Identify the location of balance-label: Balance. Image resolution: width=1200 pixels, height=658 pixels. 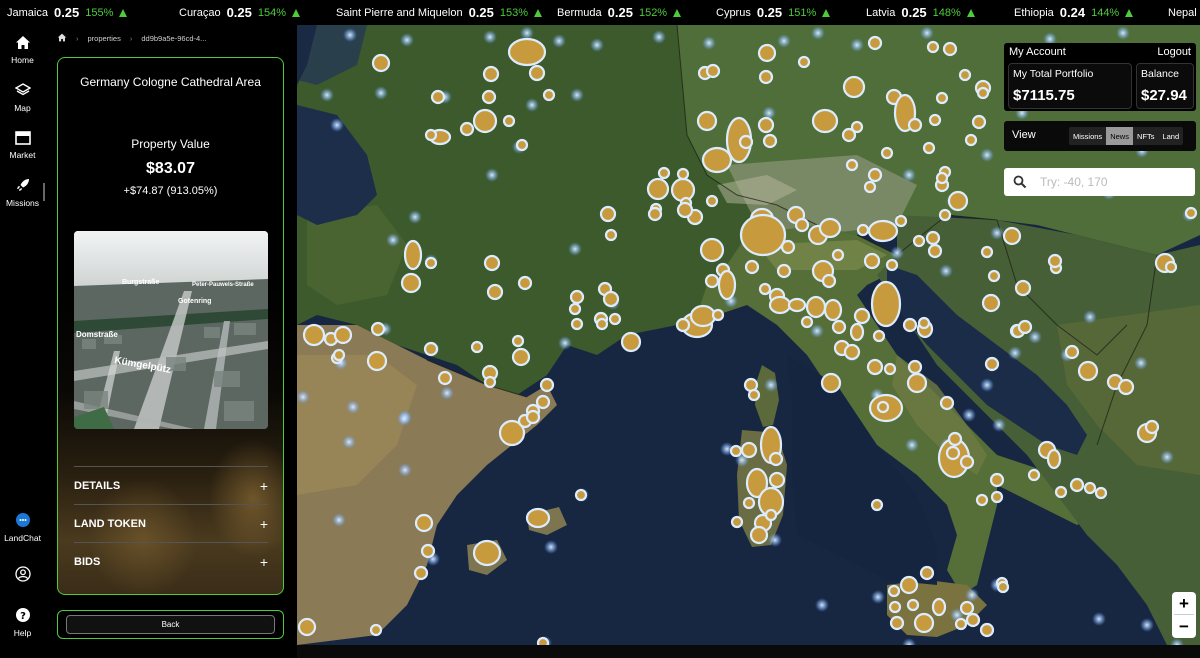
(1160, 74).